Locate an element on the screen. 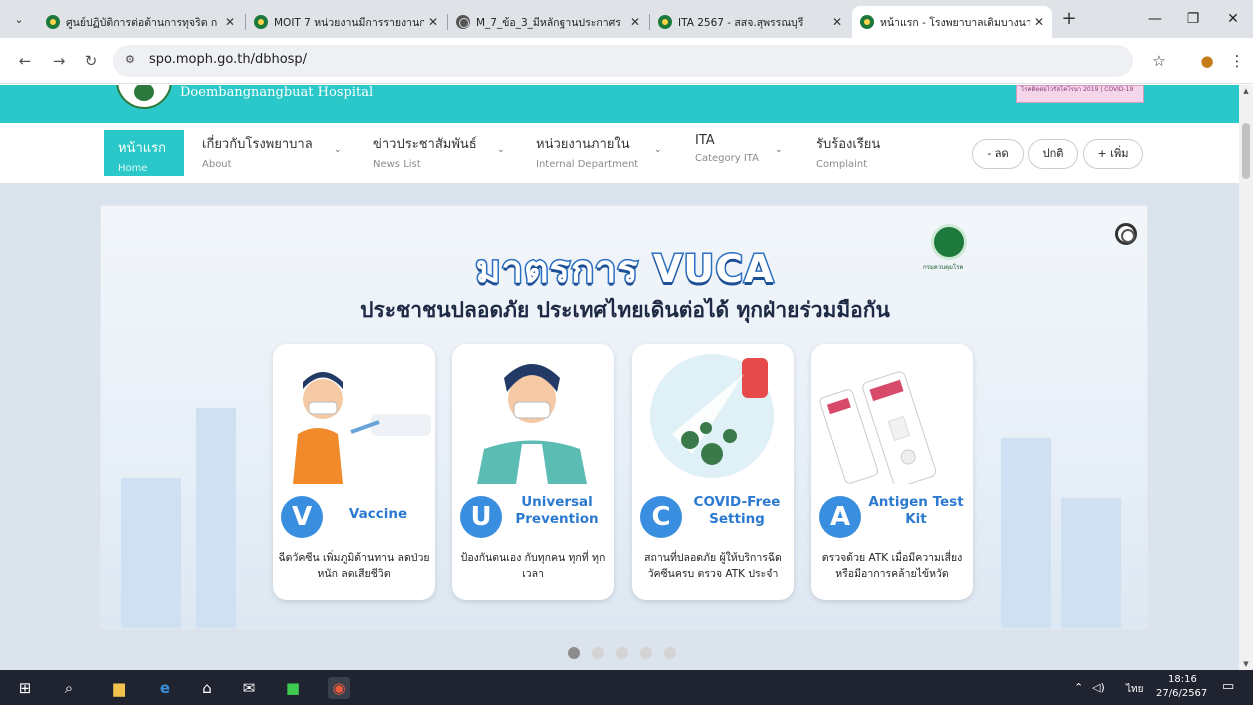  covid-banner: โรคติดต่อไวรัสโคโรนา 2019 | COVID-19 is located at coordinates (1080, 94).